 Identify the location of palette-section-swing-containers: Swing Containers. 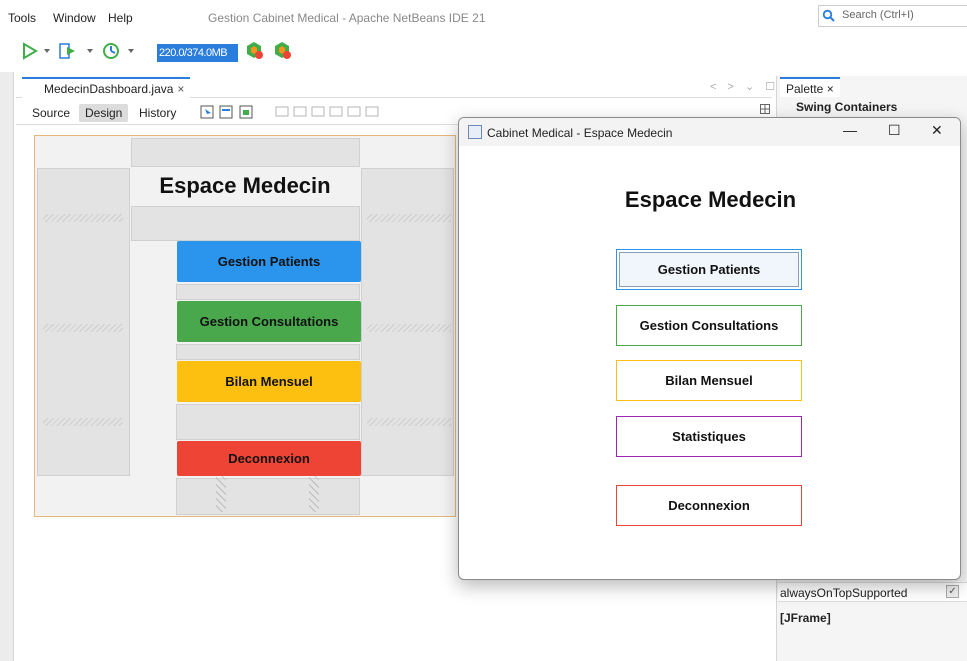
(874, 109).